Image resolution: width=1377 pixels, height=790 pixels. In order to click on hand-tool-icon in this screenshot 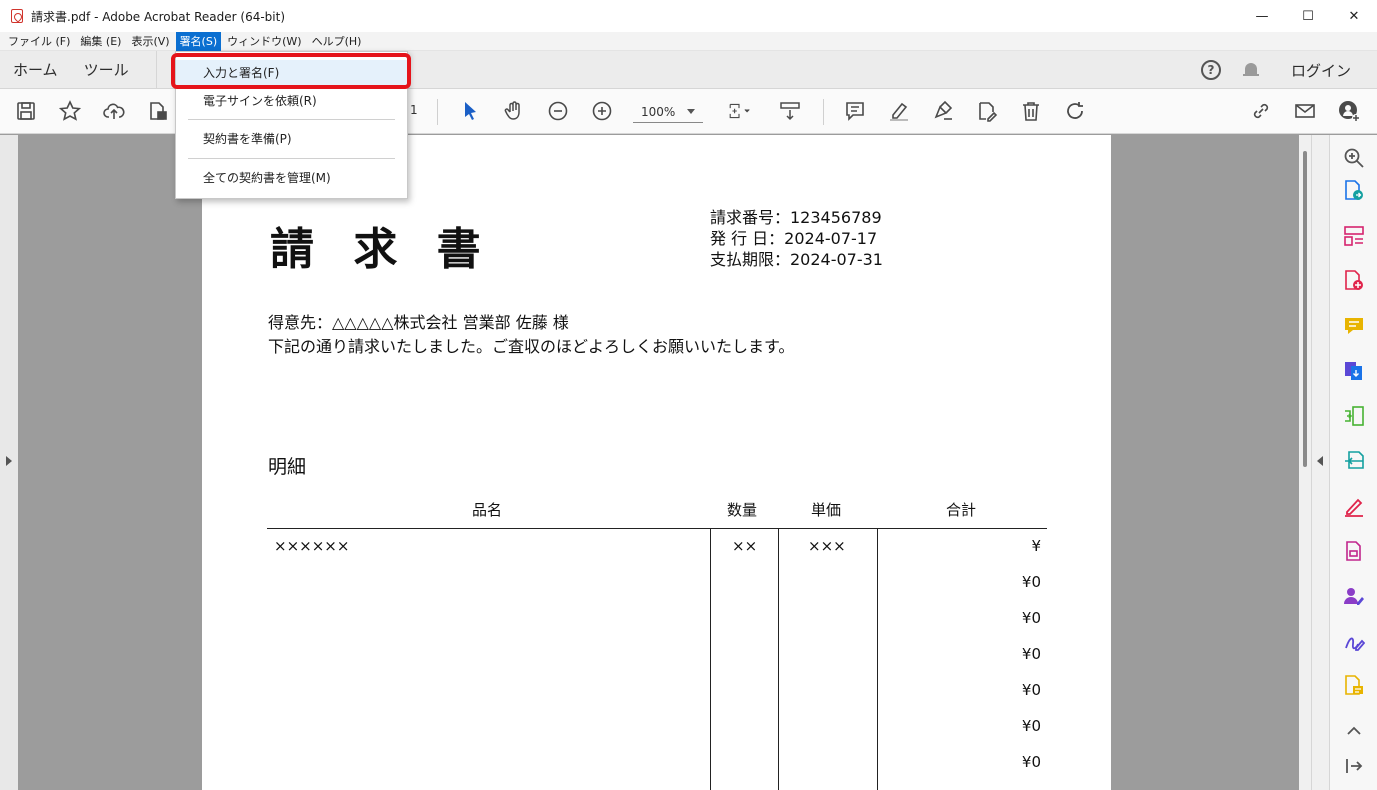, I will do `click(514, 111)`.